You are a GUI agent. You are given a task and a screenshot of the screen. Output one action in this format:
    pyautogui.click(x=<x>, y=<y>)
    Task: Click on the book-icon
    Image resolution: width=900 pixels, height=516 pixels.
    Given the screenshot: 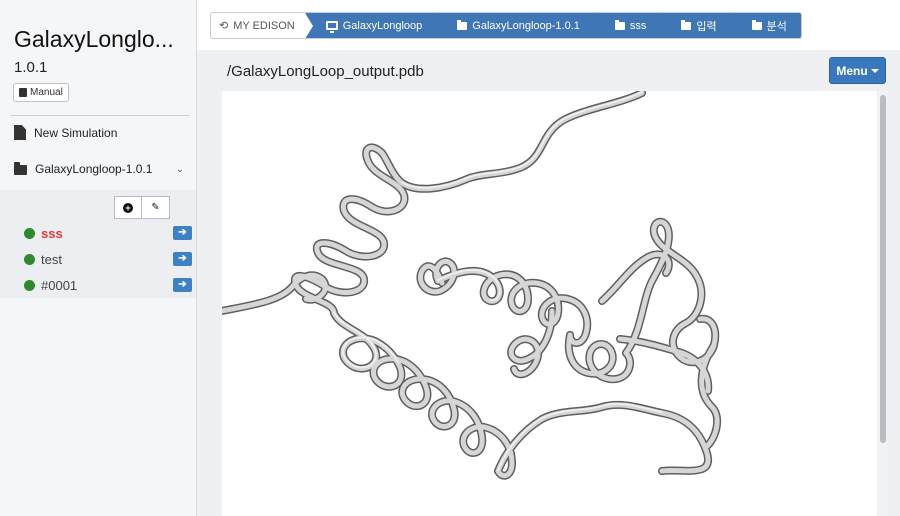 What is the action you would take?
    pyautogui.click(x=23, y=92)
    